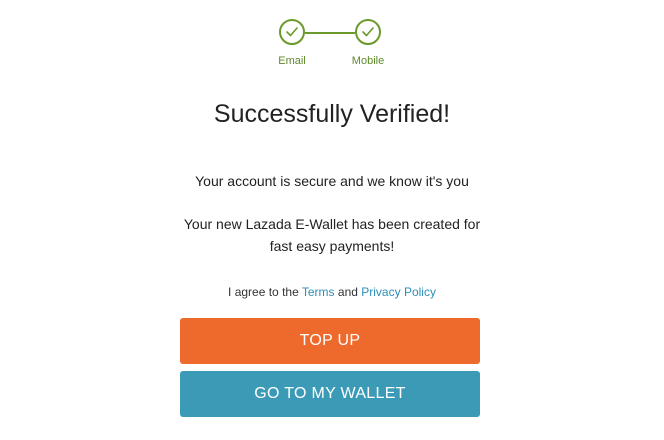 The width and height of the screenshot is (664, 440). I want to click on step-mobile-check-icon, so click(368, 32).